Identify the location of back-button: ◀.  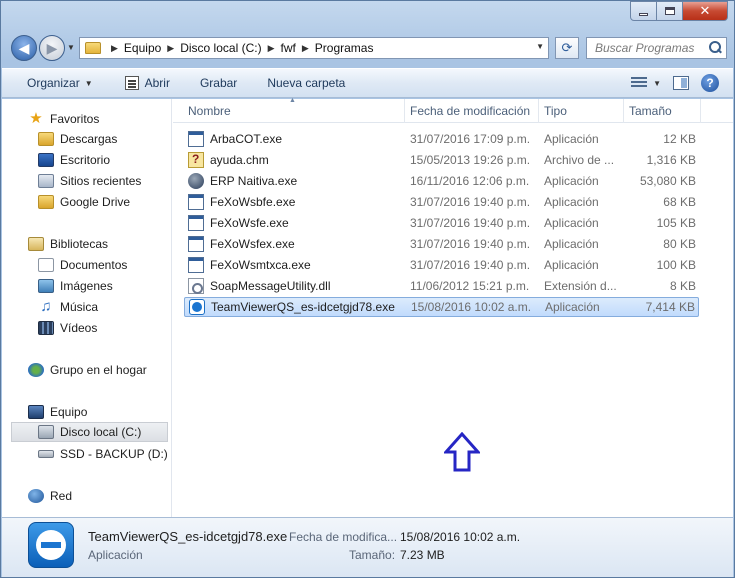
(24, 48).